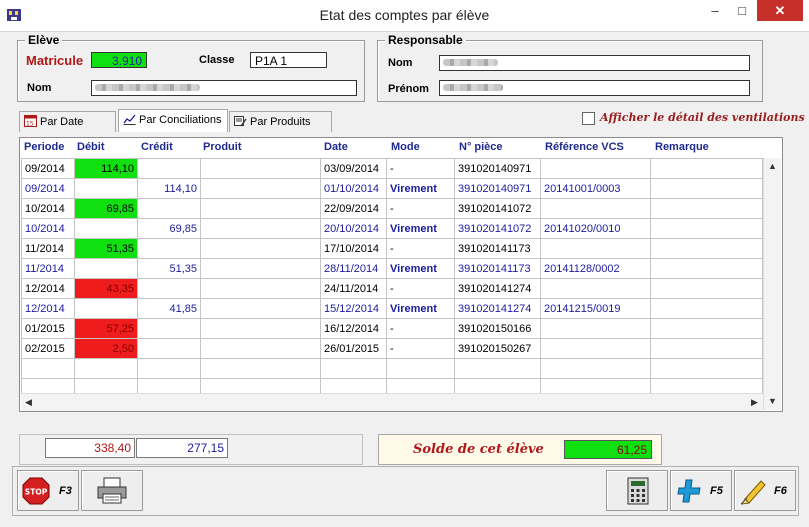  Describe the element at coordinates (353, 208) in the screenshot. I see `cell-date: 22/09/2014` at that location.